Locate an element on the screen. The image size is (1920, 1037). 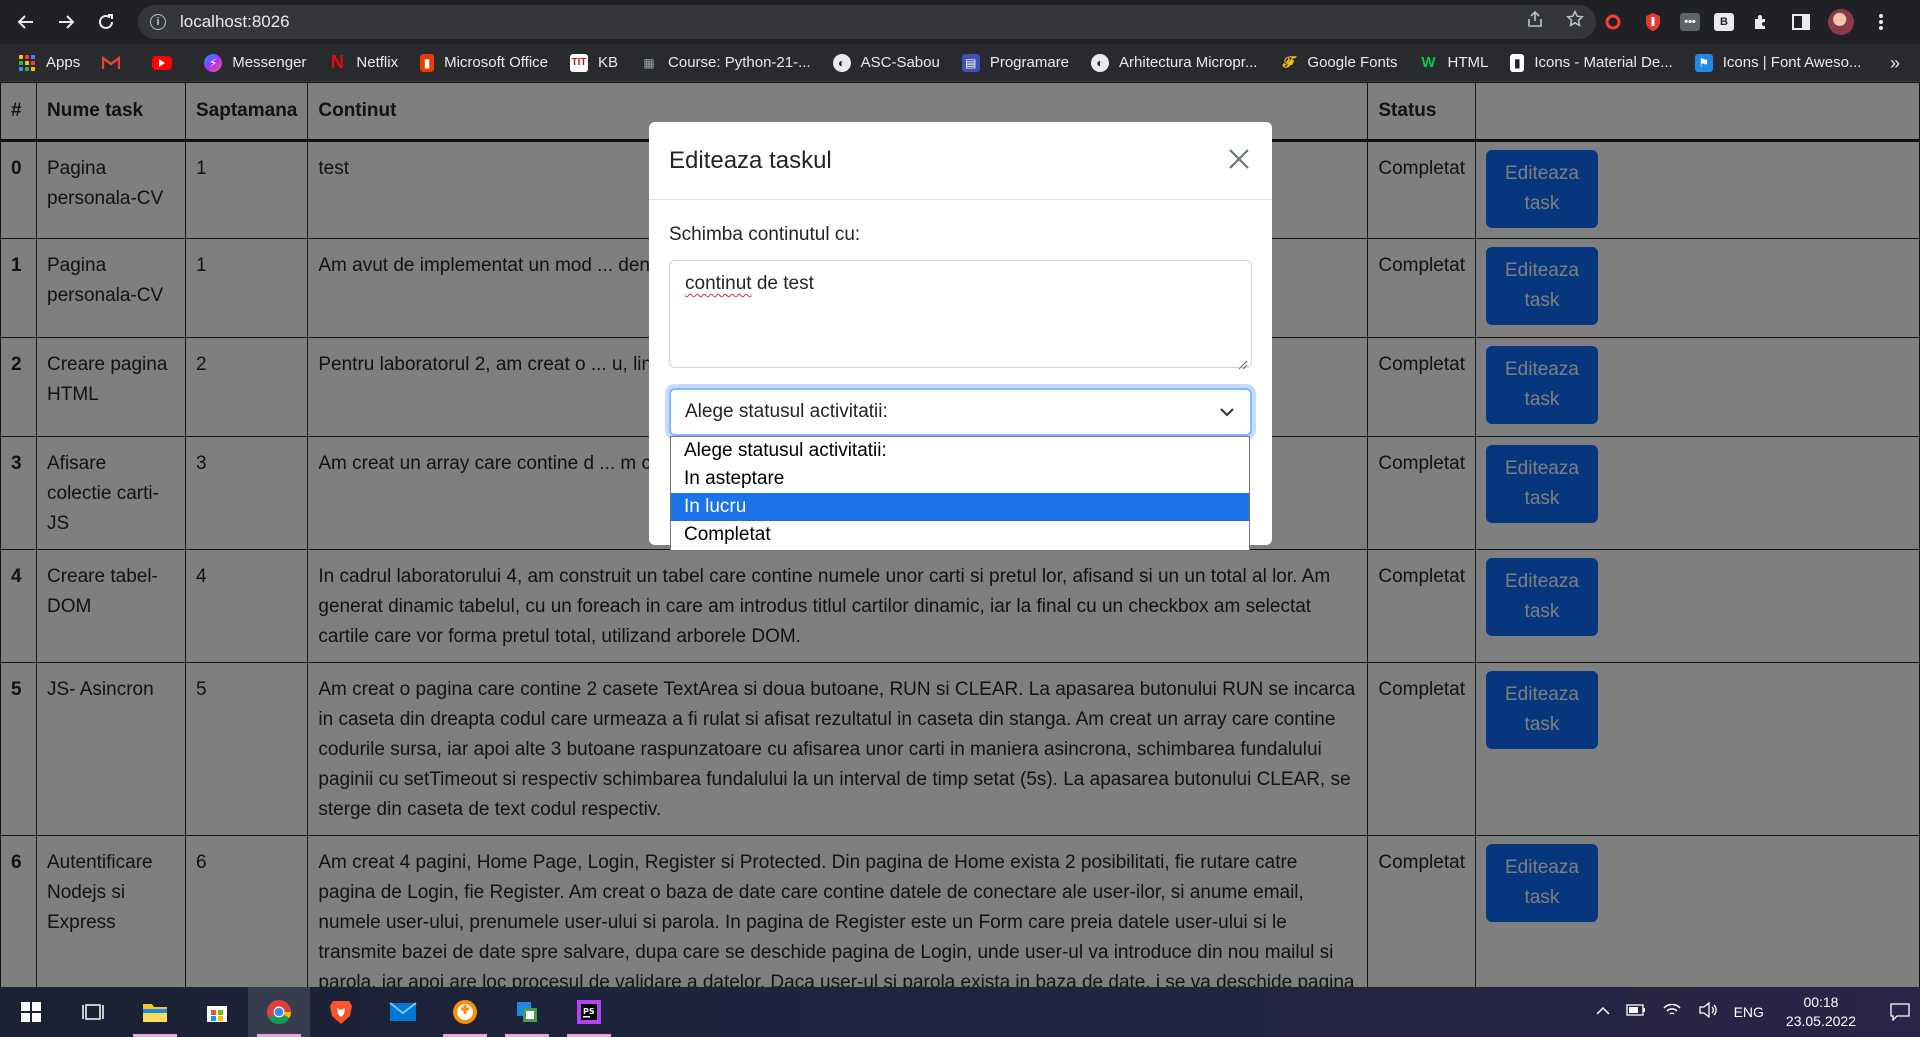
office-icon: ▮ is located at coordinates (427, 62).